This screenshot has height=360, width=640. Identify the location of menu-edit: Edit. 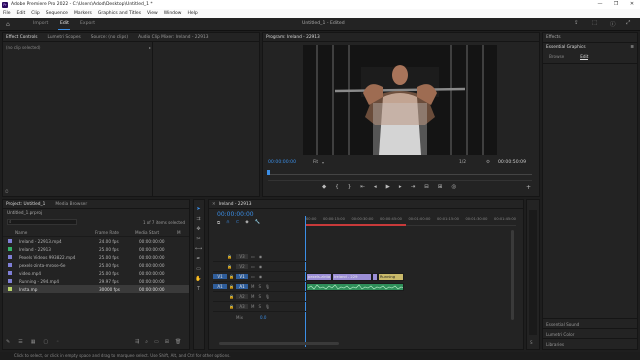
(21, 13).